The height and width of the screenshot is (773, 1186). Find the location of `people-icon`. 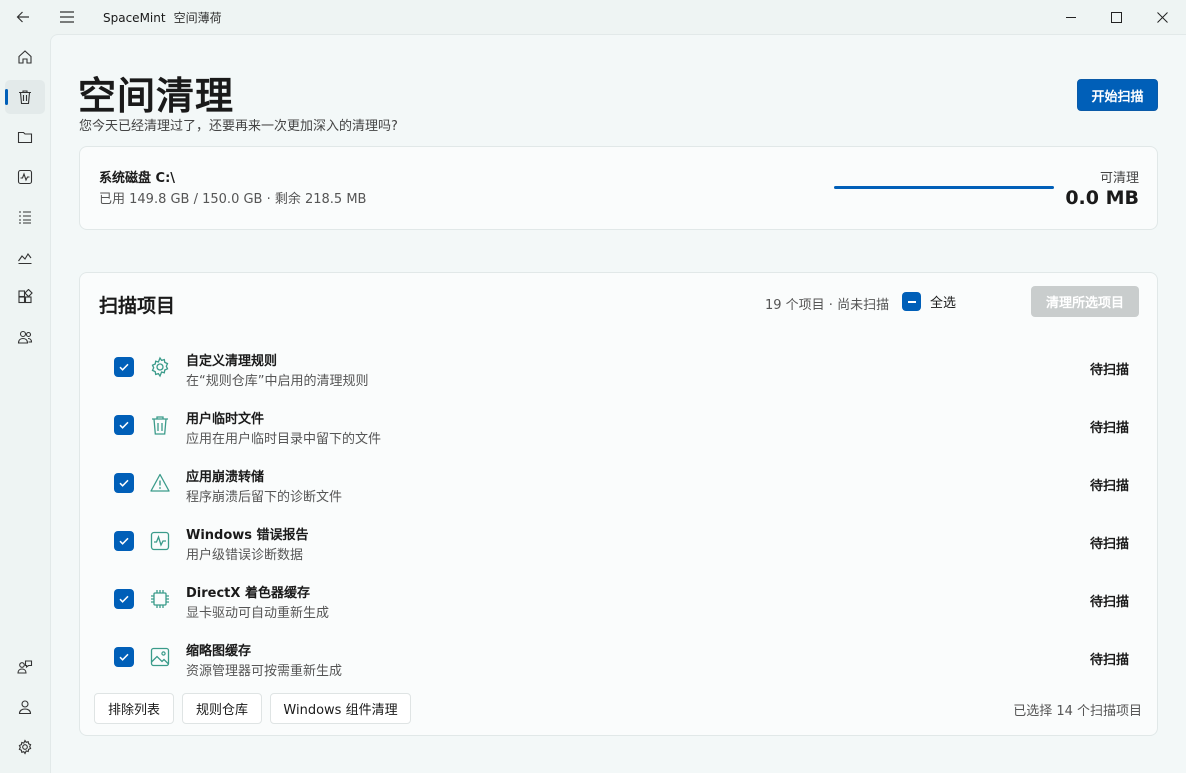

people-icon is located at coordinates (25, 337).